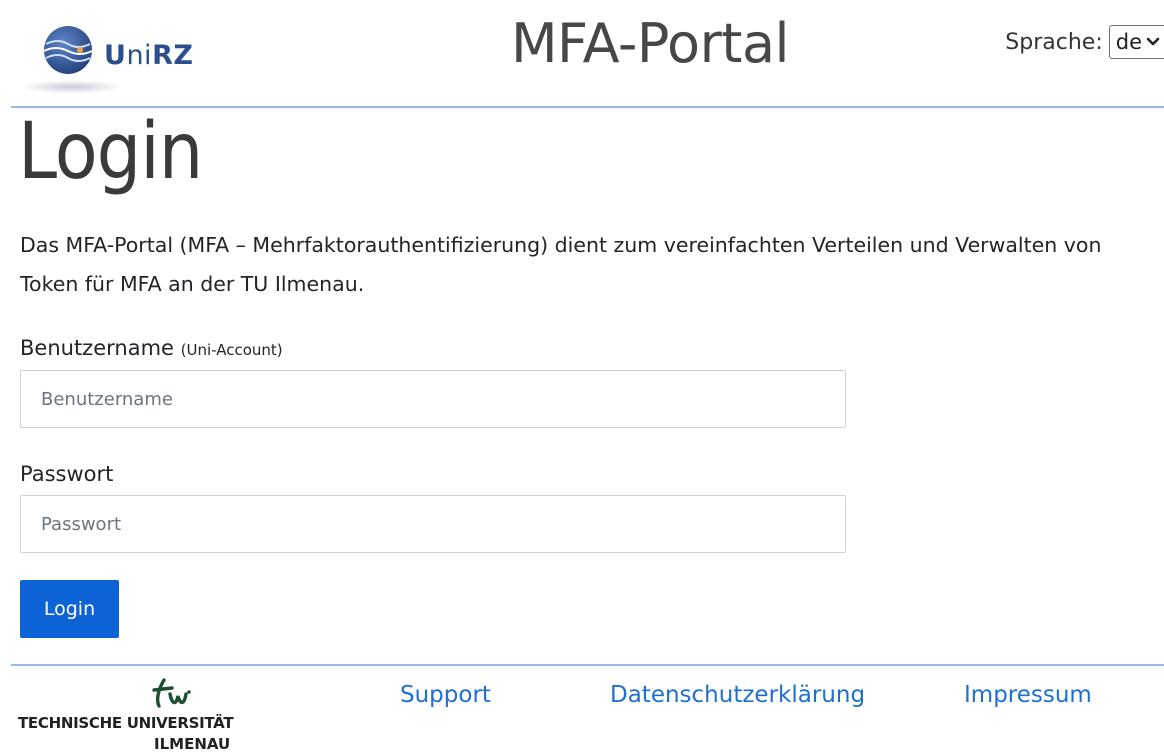 This screenshot has height=756, width=1164. I want to click on university-name-line1: TECHNISCHE UNIVERSITÄT, so click(126, 723).